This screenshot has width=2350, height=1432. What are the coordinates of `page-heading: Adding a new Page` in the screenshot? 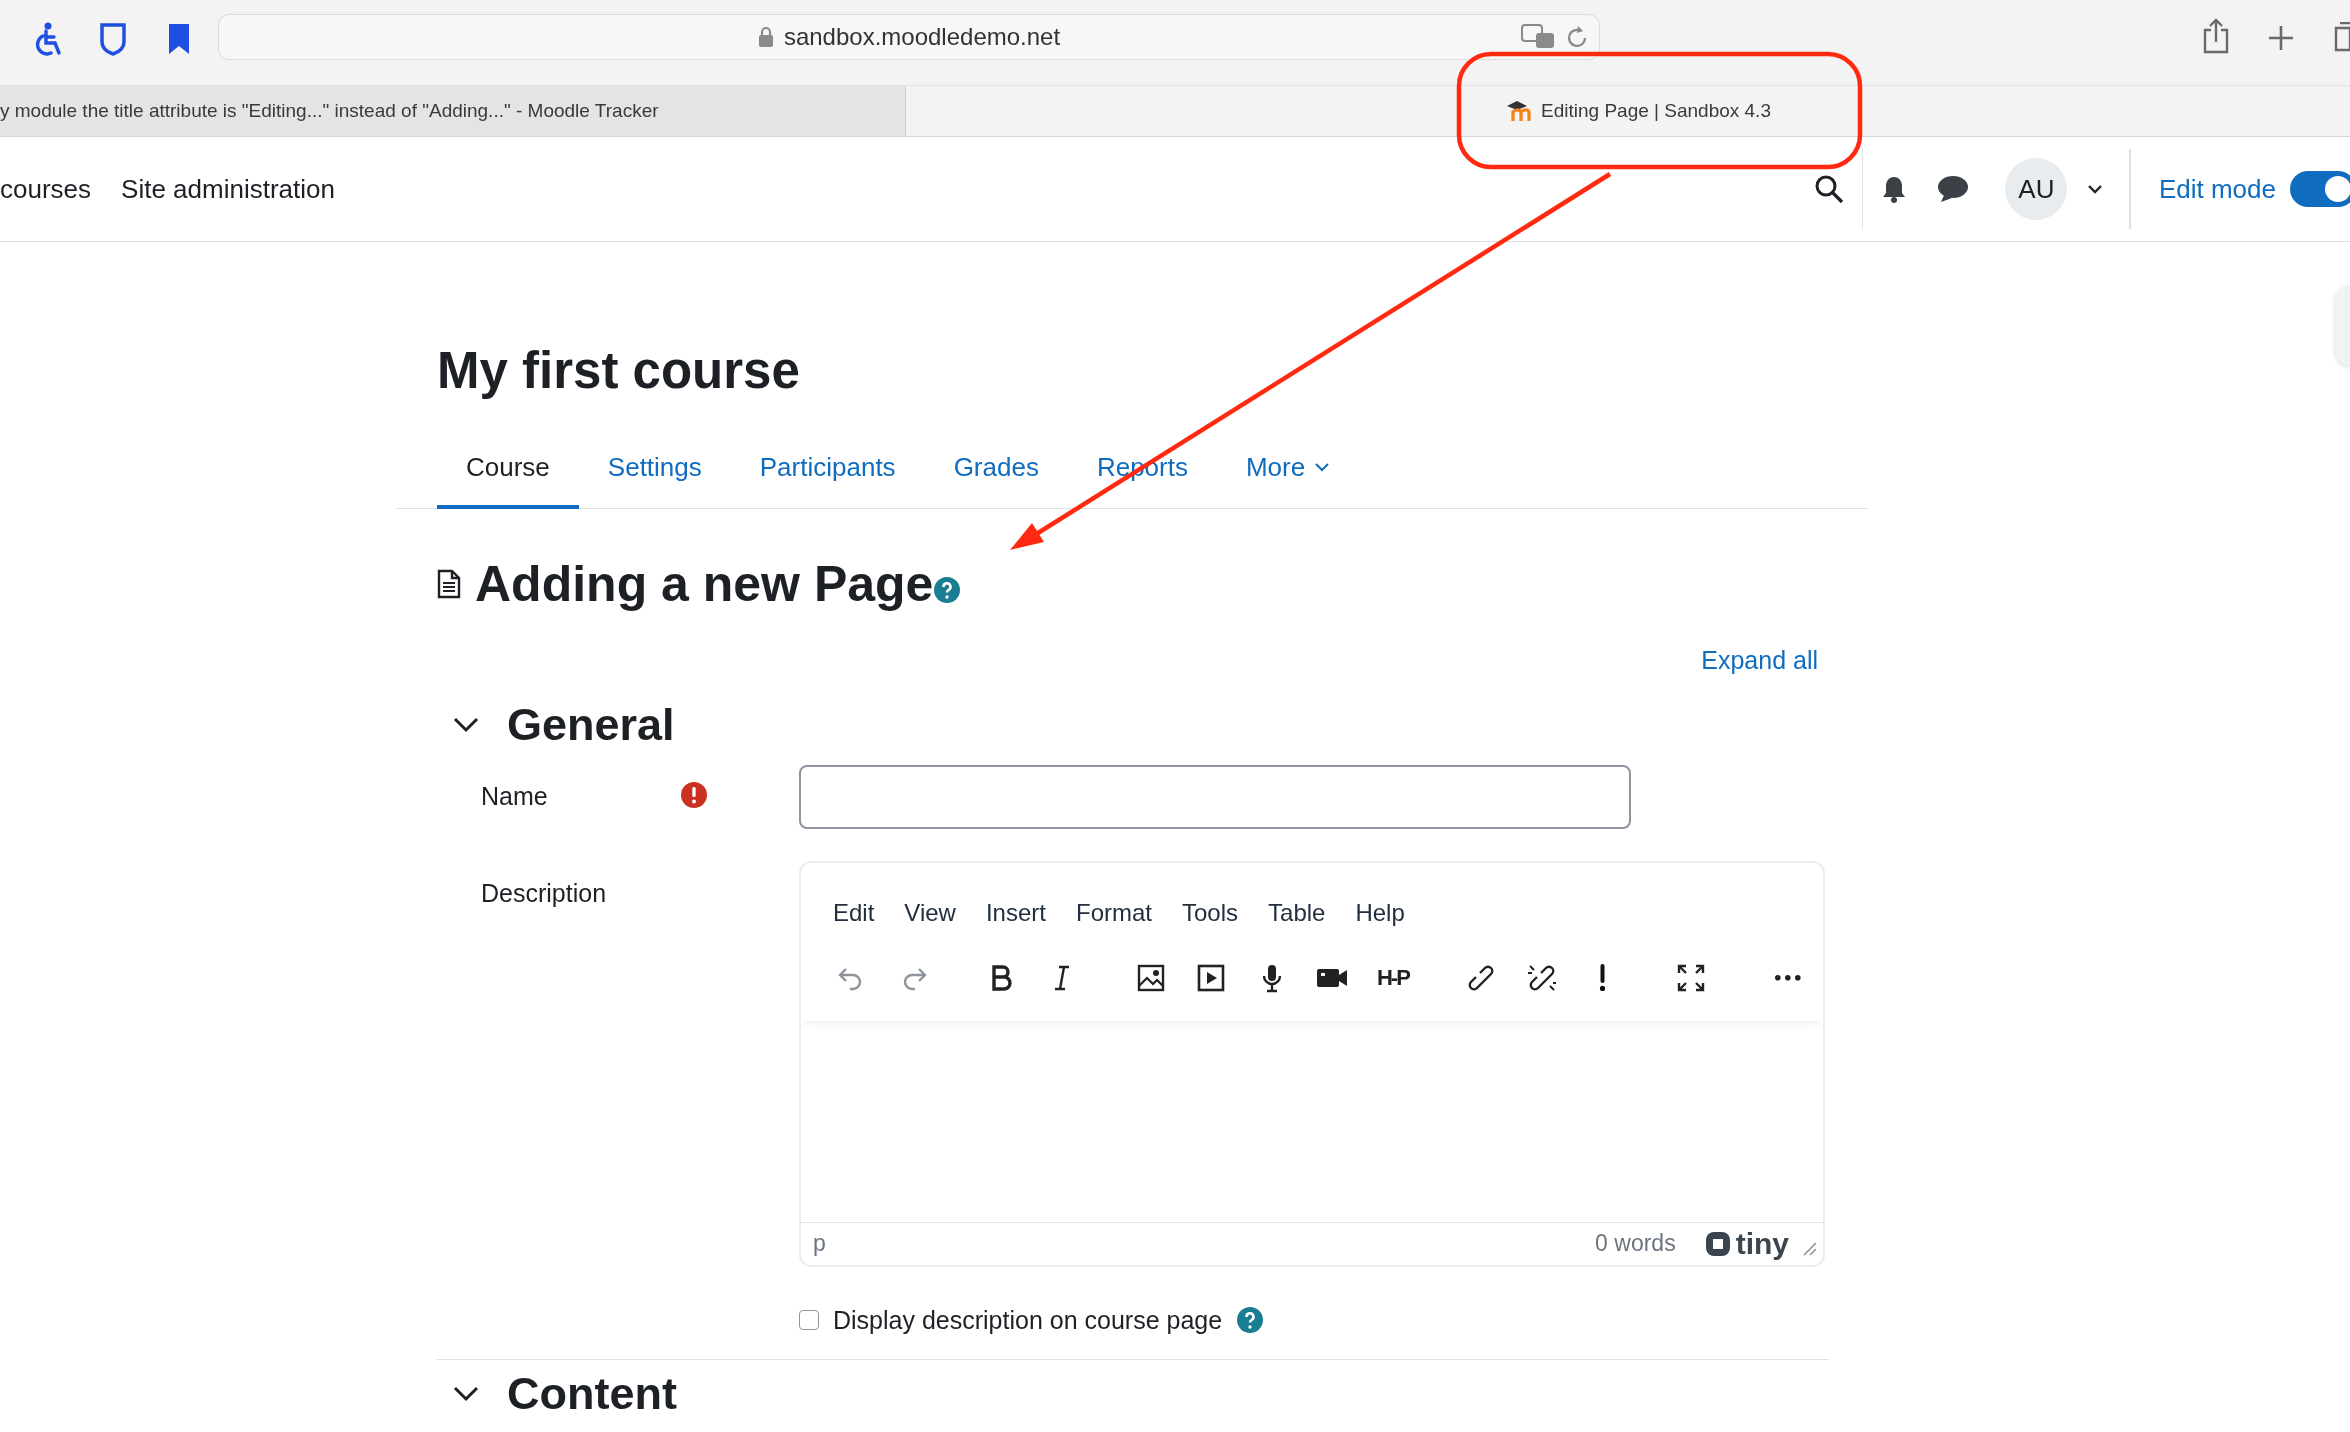 It's located at (704, 583).